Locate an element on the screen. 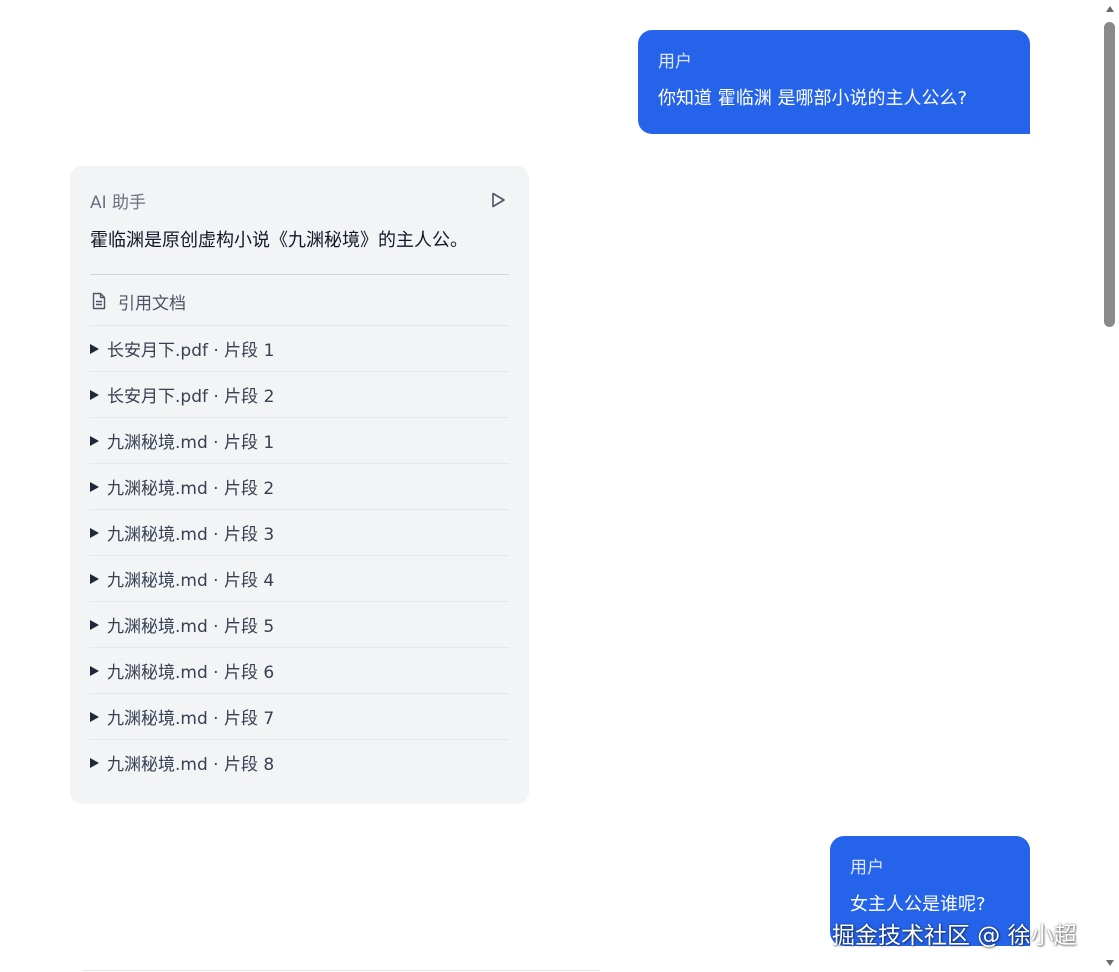 Image resolution: width=1119 pixels, height=972 pixels. document-icon is located at coordinates (99, 301).